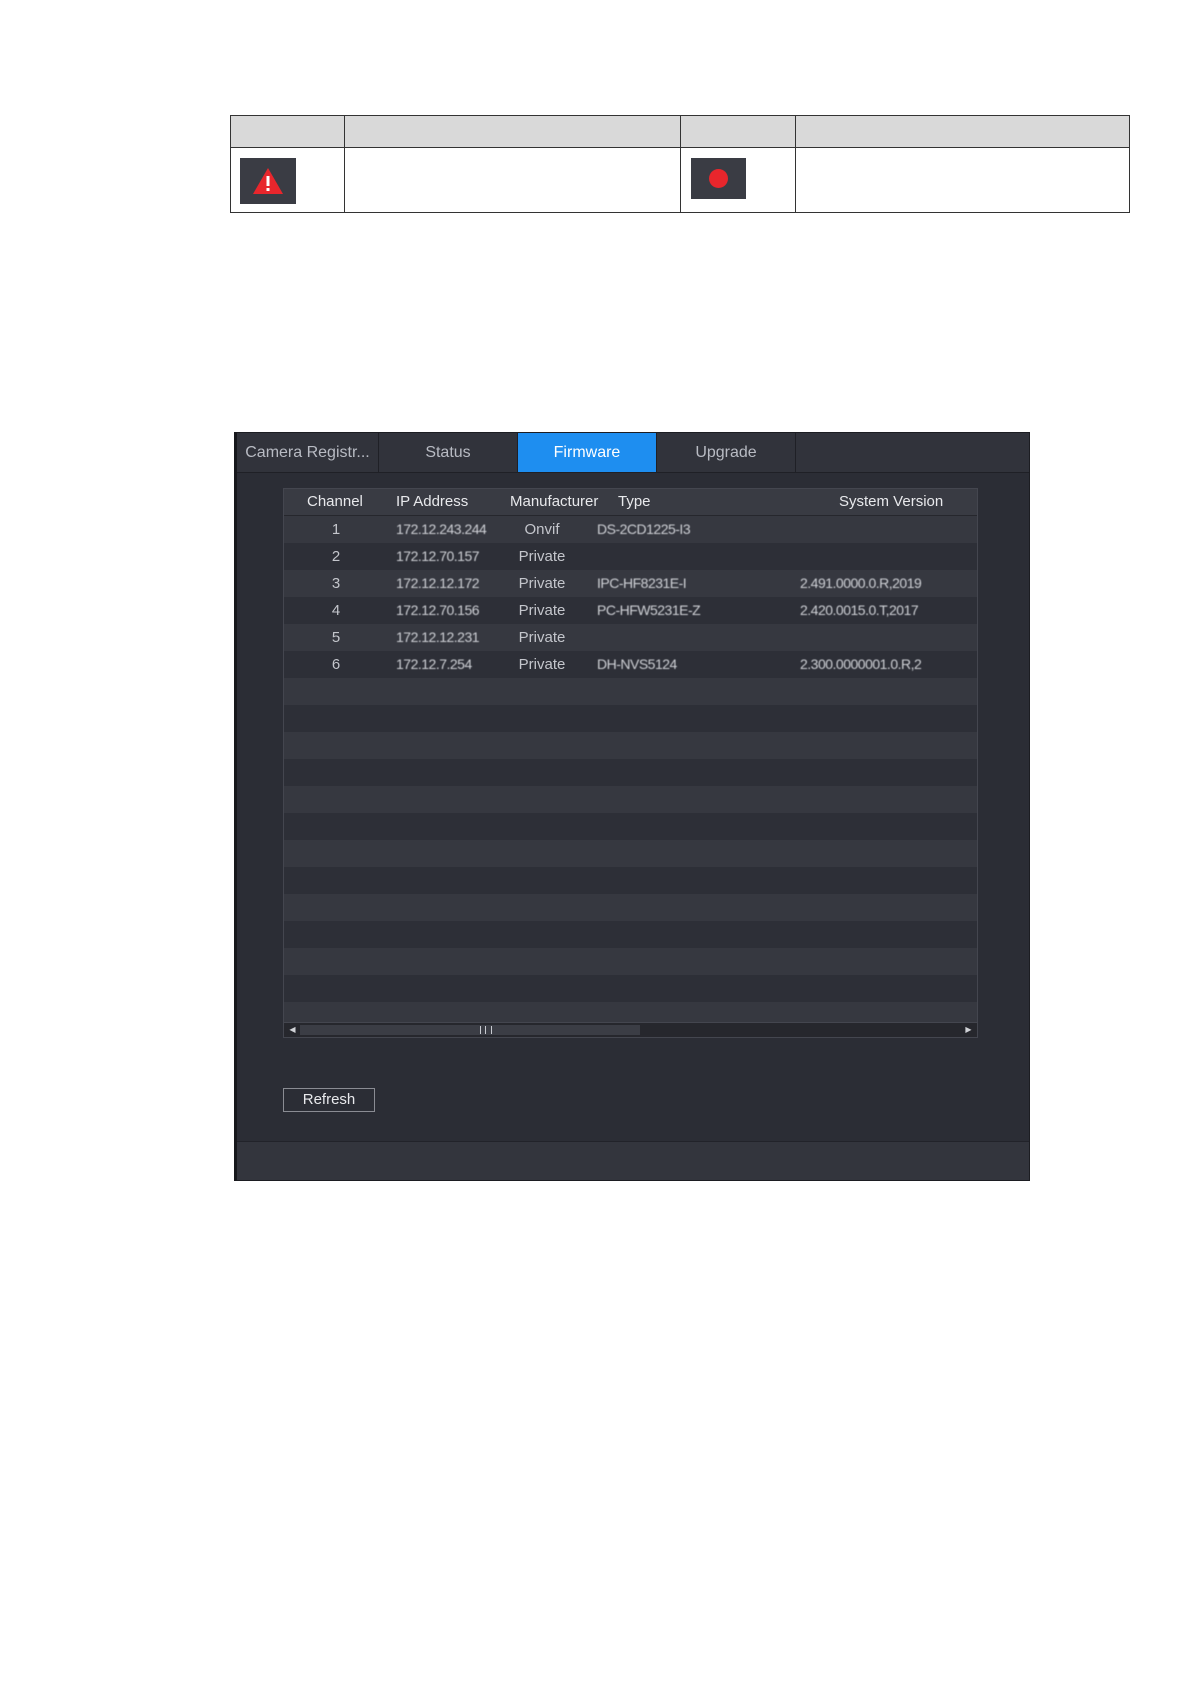  Describe the element at coordinates (438, 610) in the screenshot. I see `cell-ip: 172.12.70.156` at that location.